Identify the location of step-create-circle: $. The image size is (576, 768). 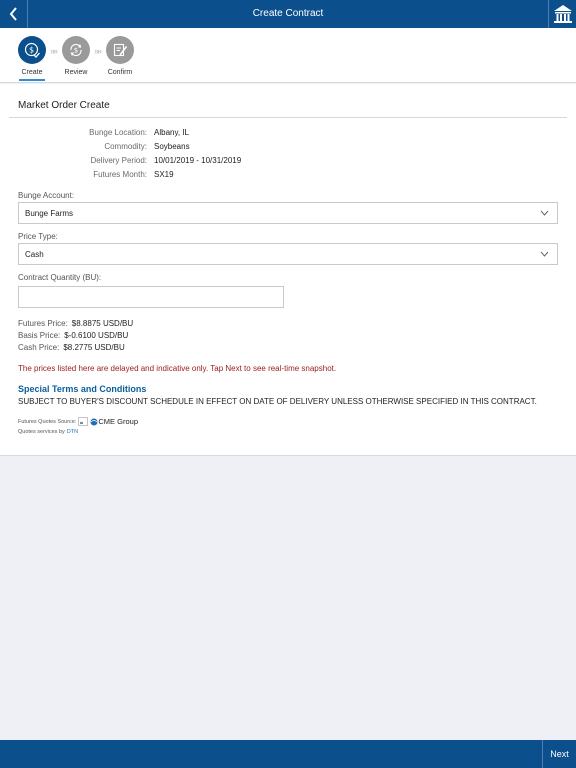
(32, 50).